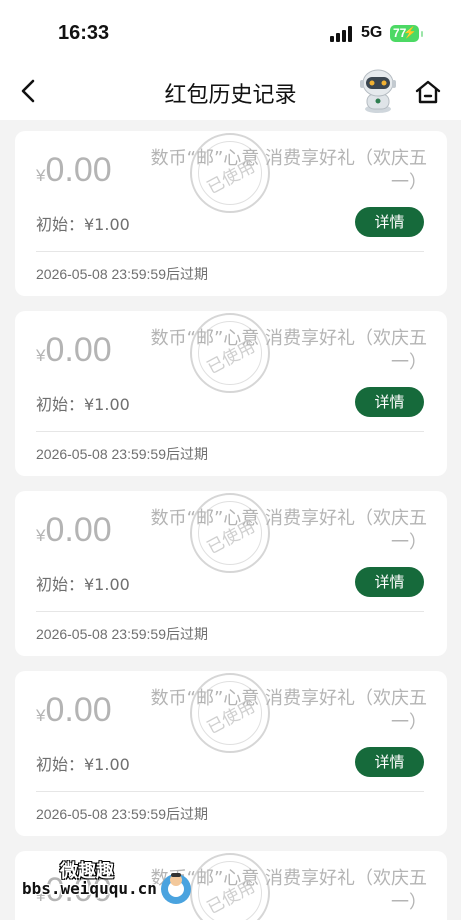 This screenshot has height=920, width=461. I want to click on network-type: 5G, so click(372, 32).